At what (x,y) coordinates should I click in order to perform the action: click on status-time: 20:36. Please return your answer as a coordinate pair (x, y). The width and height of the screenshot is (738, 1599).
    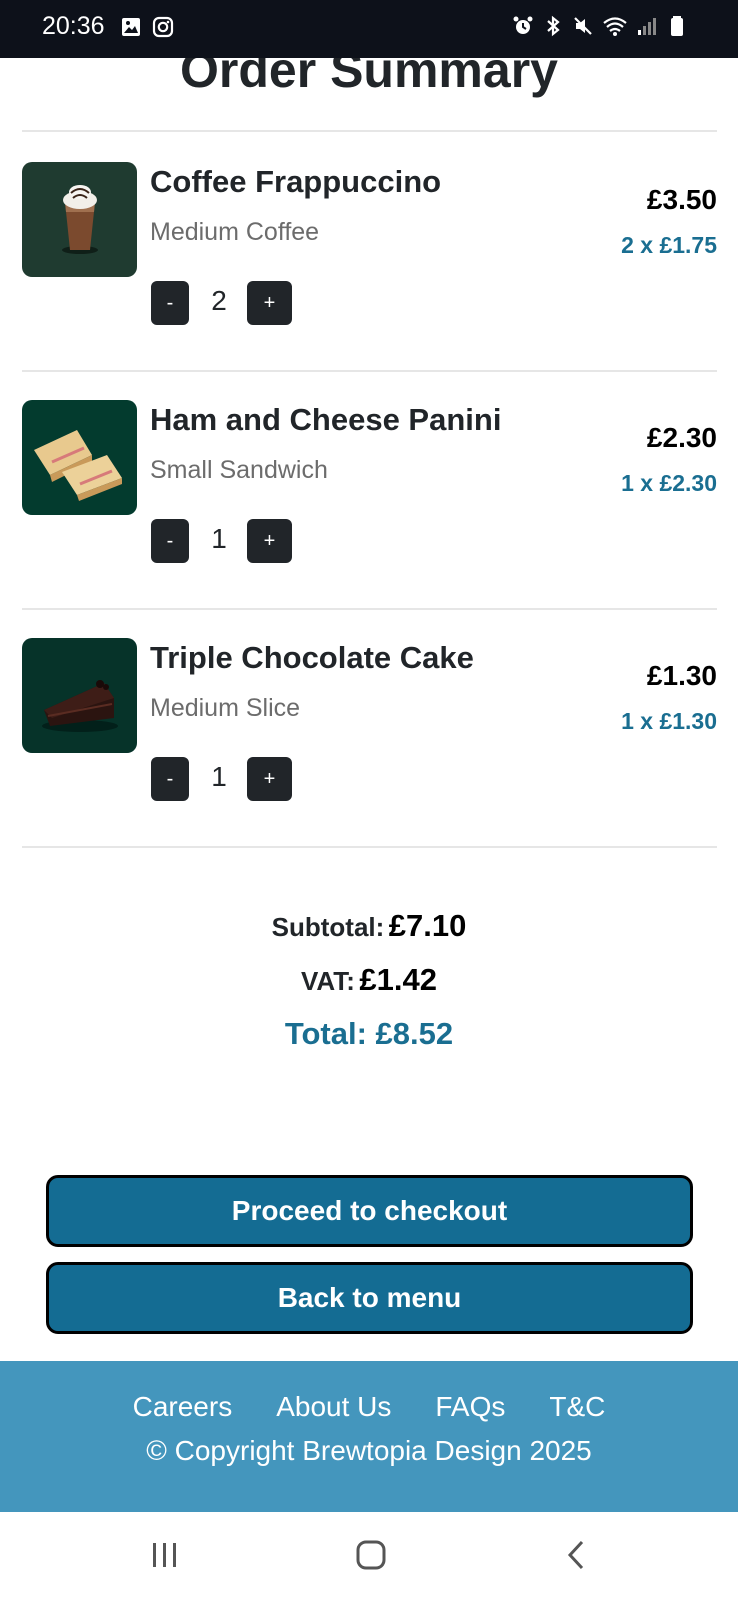
    Looking at the image, I should click on (73, 26).